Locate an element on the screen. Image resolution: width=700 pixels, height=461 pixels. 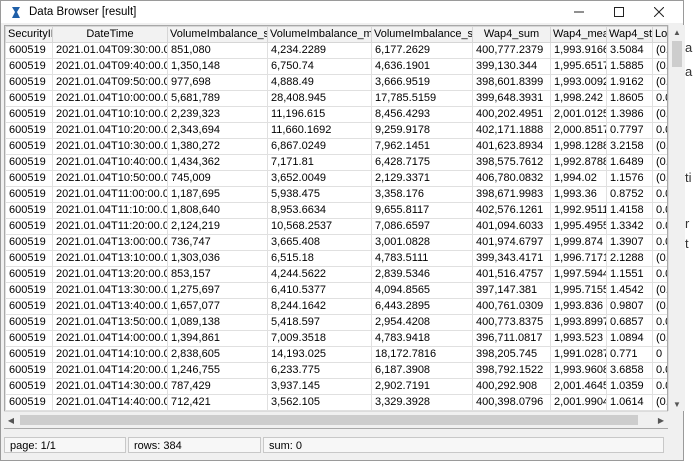
table-cell: 1,993.8997 is located at coordinates (578, 322).